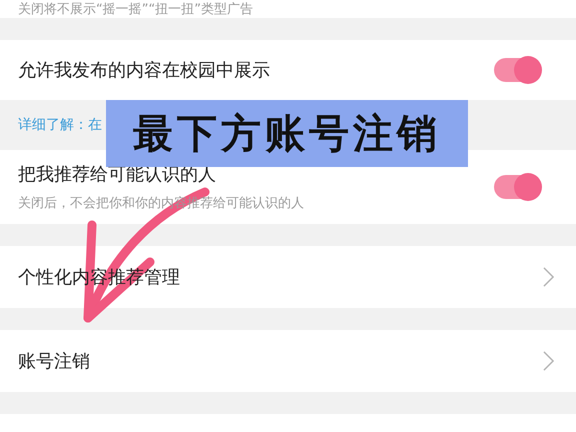 This screenshot has height=432, width=576. Describe the element at coordinates (287, 133) in the screenshot. I see `annotation-banner: 最下方账号注销` at that location.